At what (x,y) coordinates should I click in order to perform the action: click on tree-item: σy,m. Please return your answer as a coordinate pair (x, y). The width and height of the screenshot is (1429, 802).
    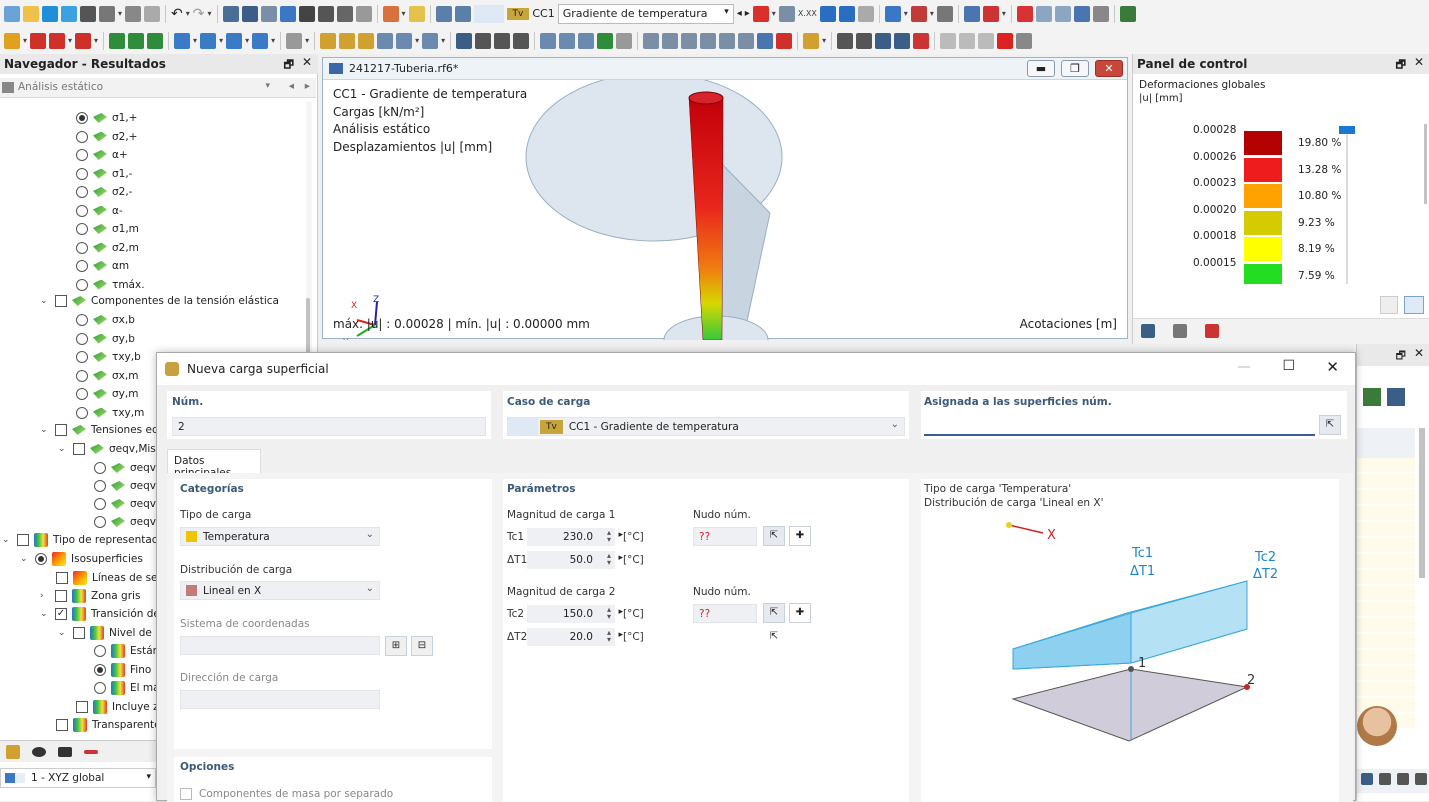
    Looking at the image, I should click on (107, 394).